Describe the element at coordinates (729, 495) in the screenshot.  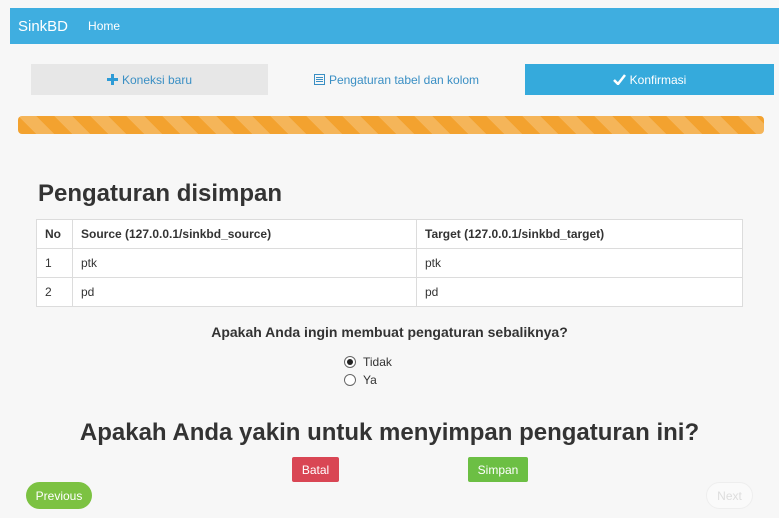
I see `next-button: Next` at that location.